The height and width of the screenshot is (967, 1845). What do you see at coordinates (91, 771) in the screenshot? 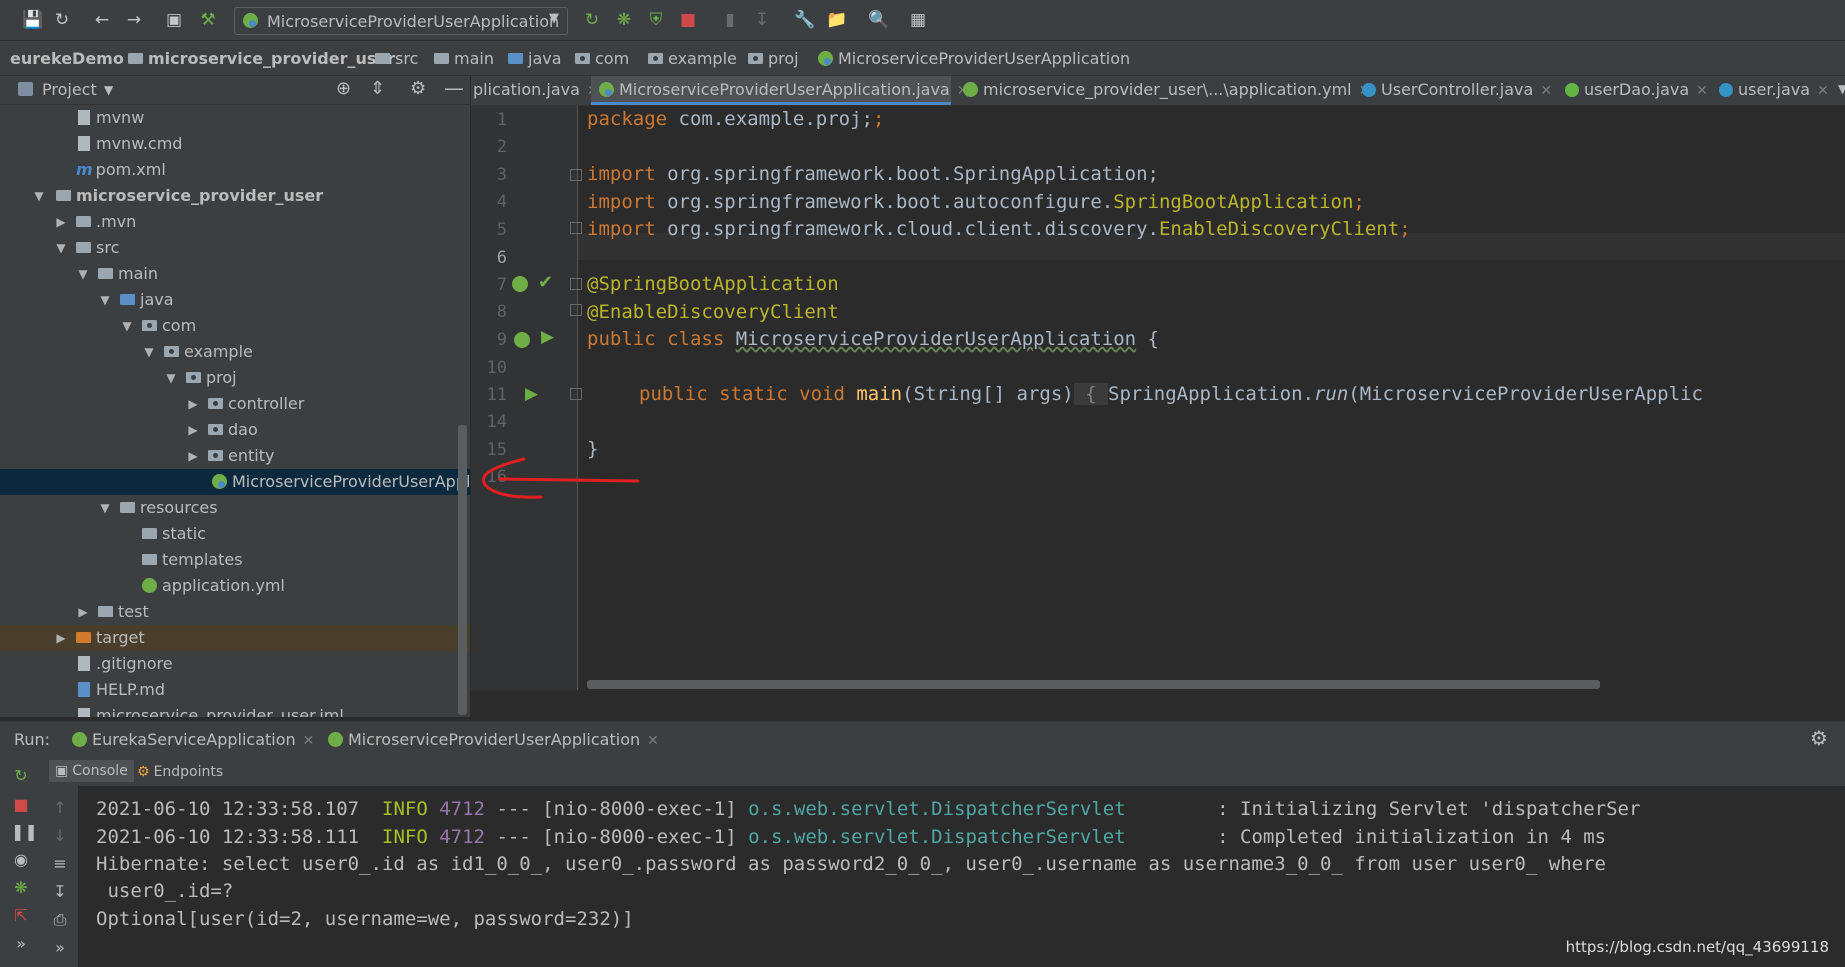
I see `tab-console: ▣ Console` at bounding box center [91, 771].